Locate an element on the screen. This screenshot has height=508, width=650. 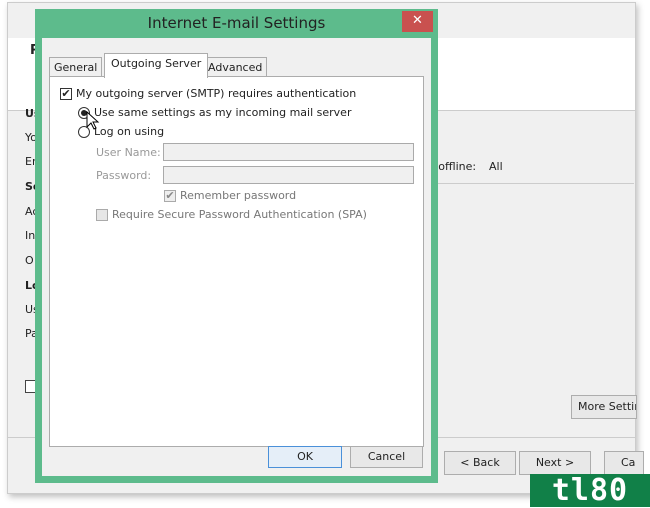
spa-checkbox is located at coordinates (102, 215).